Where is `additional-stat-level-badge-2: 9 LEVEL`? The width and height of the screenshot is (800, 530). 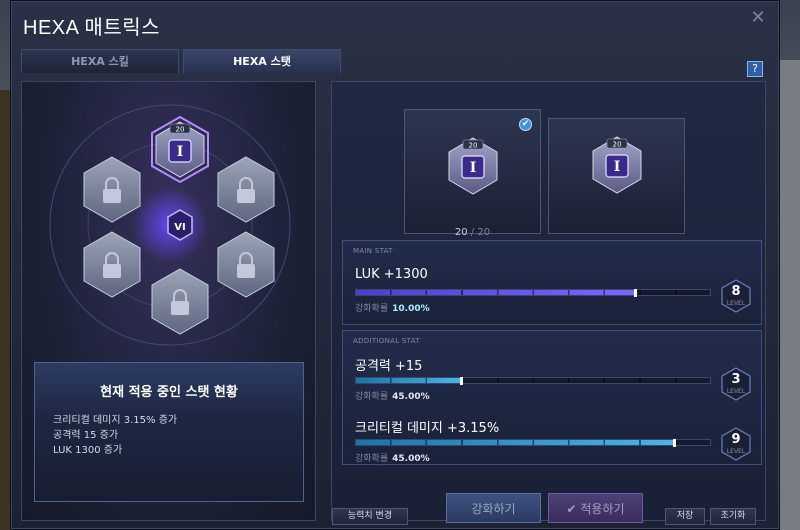 additional-stat-level-badge-2: 9 LEVEL is located at coordinates (736, 444).